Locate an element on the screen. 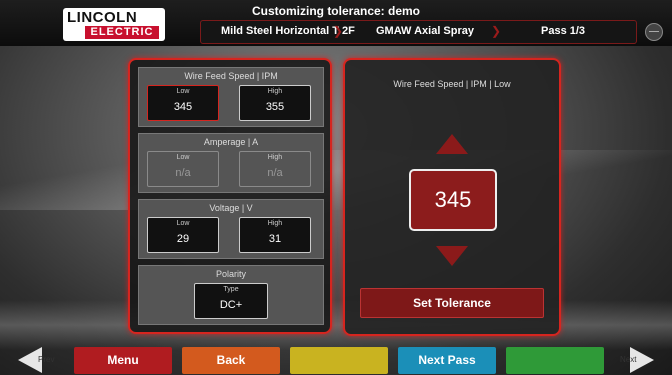  next-button: Next is located at coordinates (637, 360).